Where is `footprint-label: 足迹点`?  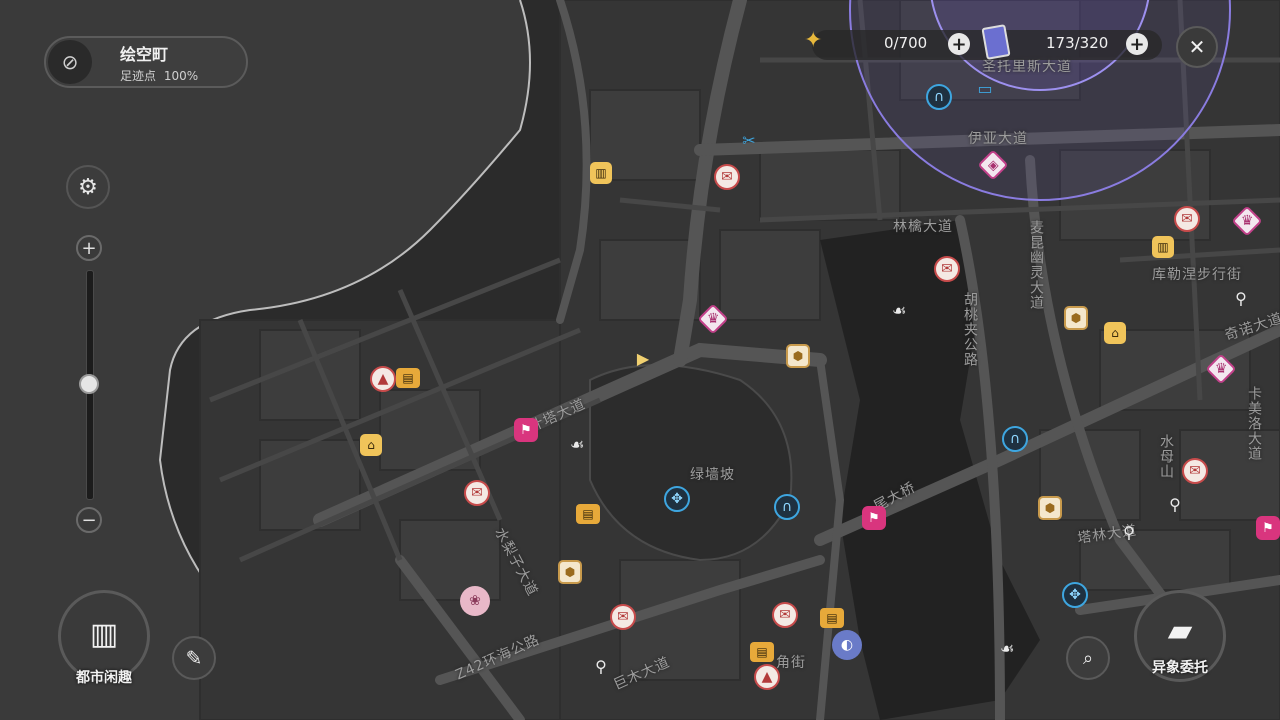
footprint-label: 足迹点 is located at coordinates (138, 75).